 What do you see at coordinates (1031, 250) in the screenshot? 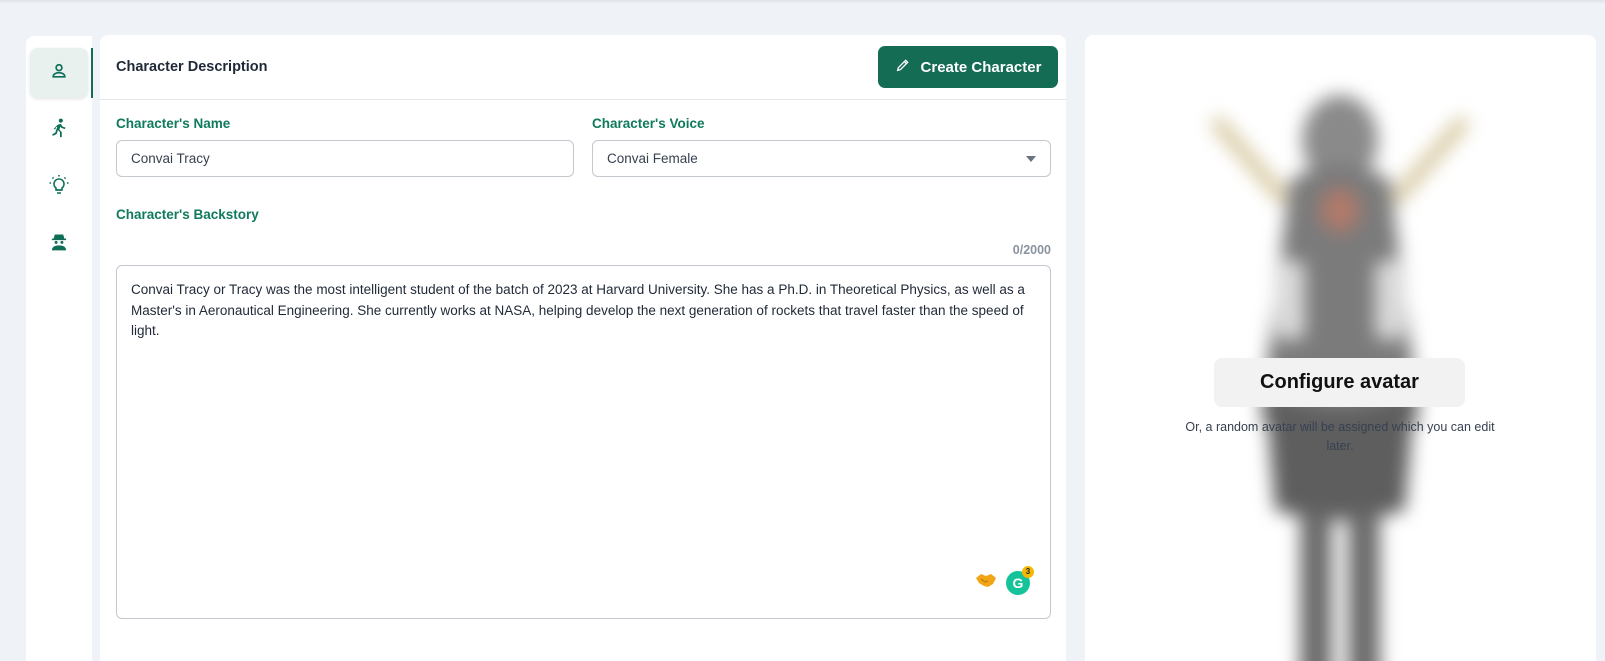
I see `backstory-char-counter: 0/2000` at bounding box center [1031, 250].